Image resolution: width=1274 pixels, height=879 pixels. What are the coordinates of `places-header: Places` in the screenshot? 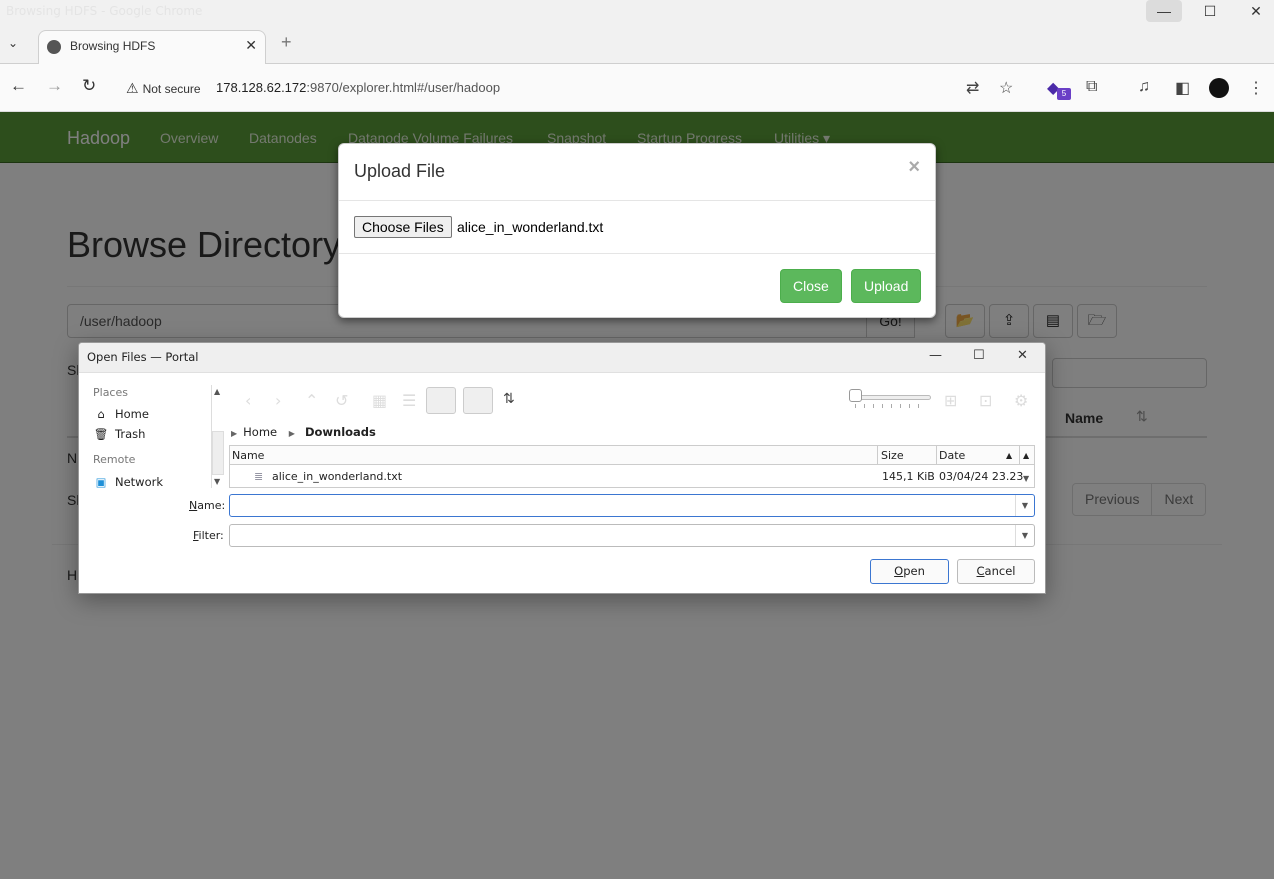 It's located at (110, 392).